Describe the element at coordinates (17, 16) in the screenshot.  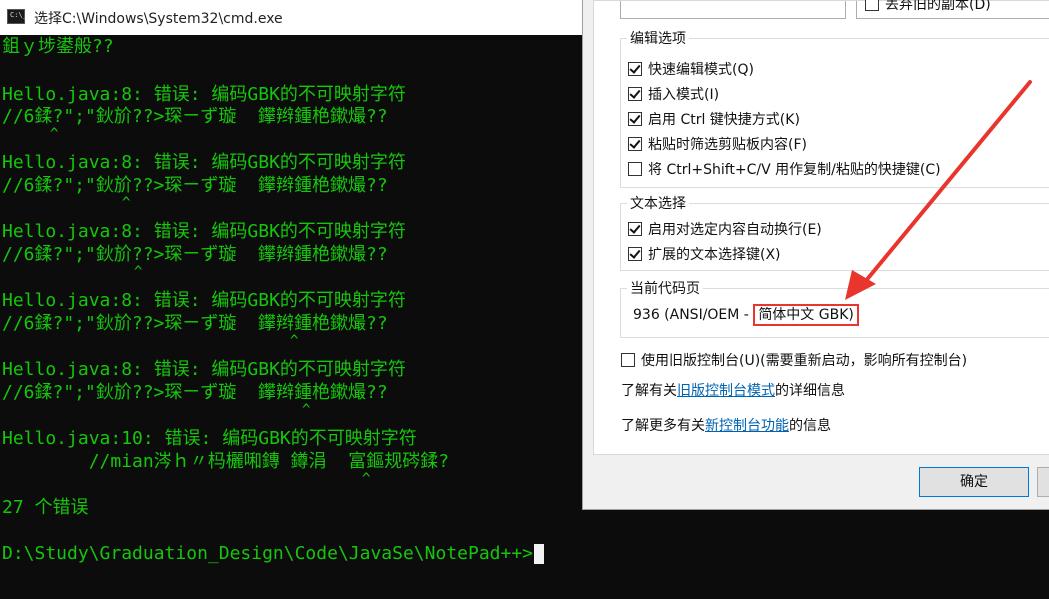
I see `console-icon: C:\_` at that location.